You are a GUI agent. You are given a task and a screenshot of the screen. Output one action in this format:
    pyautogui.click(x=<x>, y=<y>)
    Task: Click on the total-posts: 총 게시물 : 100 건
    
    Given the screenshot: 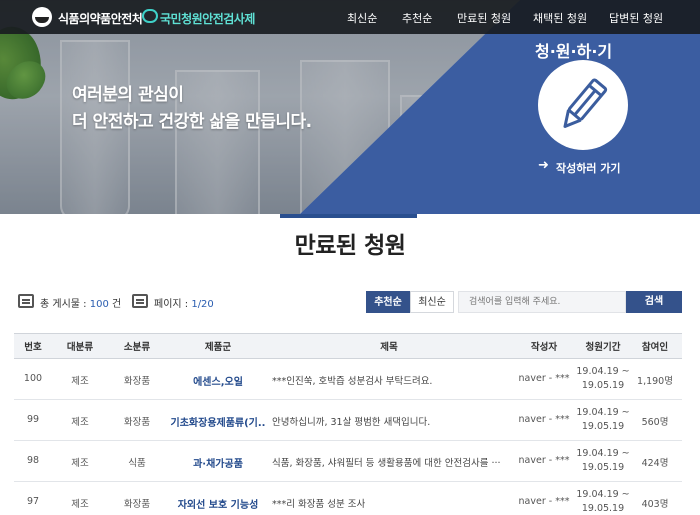 What is the action you would take?
    pyautogui.click(x=80, y=302)
    